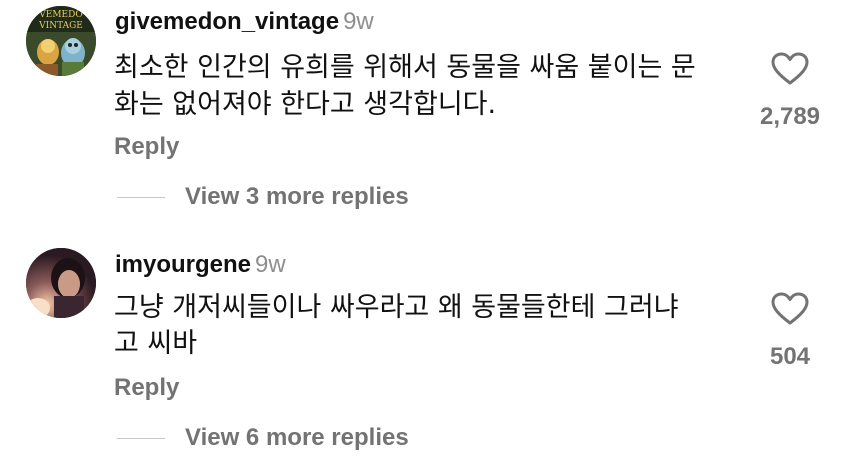 The image size is (850, 465). I want to click on like-count: 504, so click(790, 356).